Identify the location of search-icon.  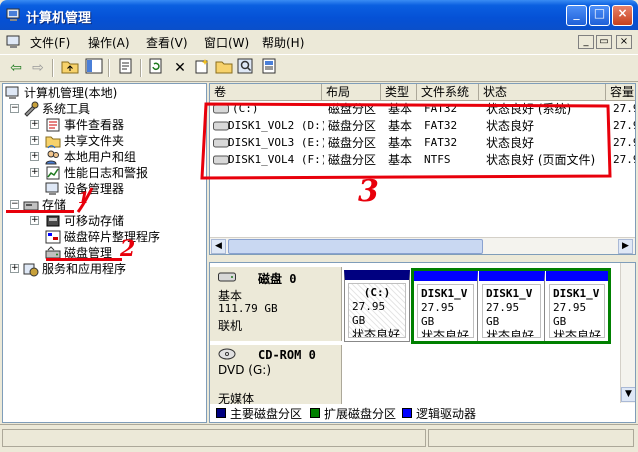
(246, 68).